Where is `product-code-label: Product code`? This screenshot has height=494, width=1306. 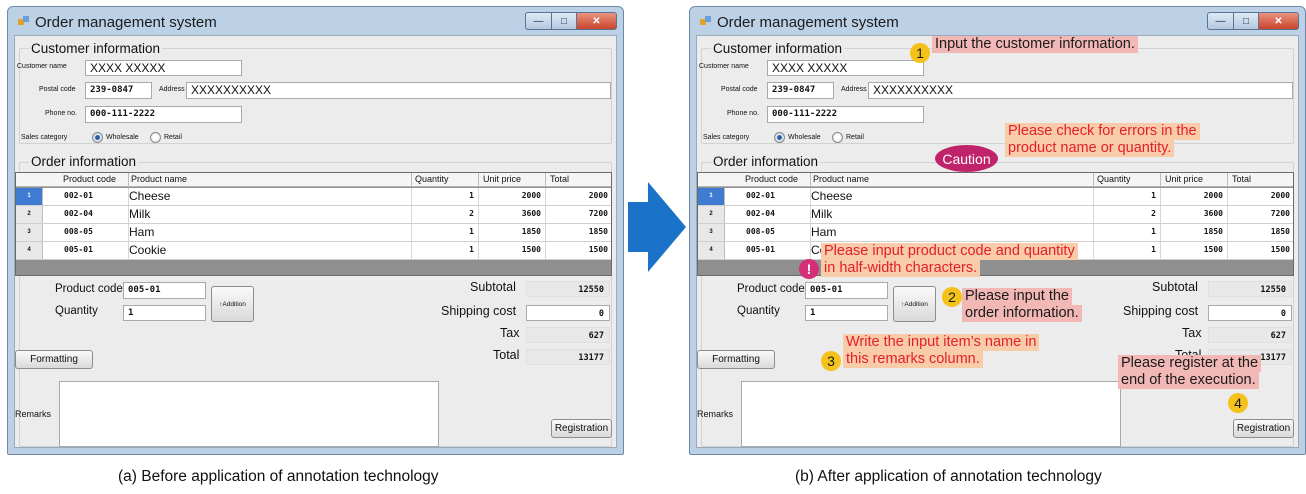 product-code-label: Product code is located at coordinates (89, 289).